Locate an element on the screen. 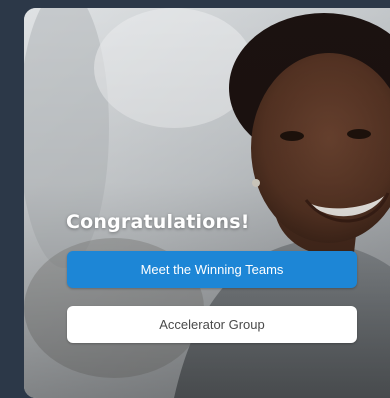 The width and height of the screenshot is (390, 398). accelerator-group-button: Accelerator Group is located at coordinates (212, 324).